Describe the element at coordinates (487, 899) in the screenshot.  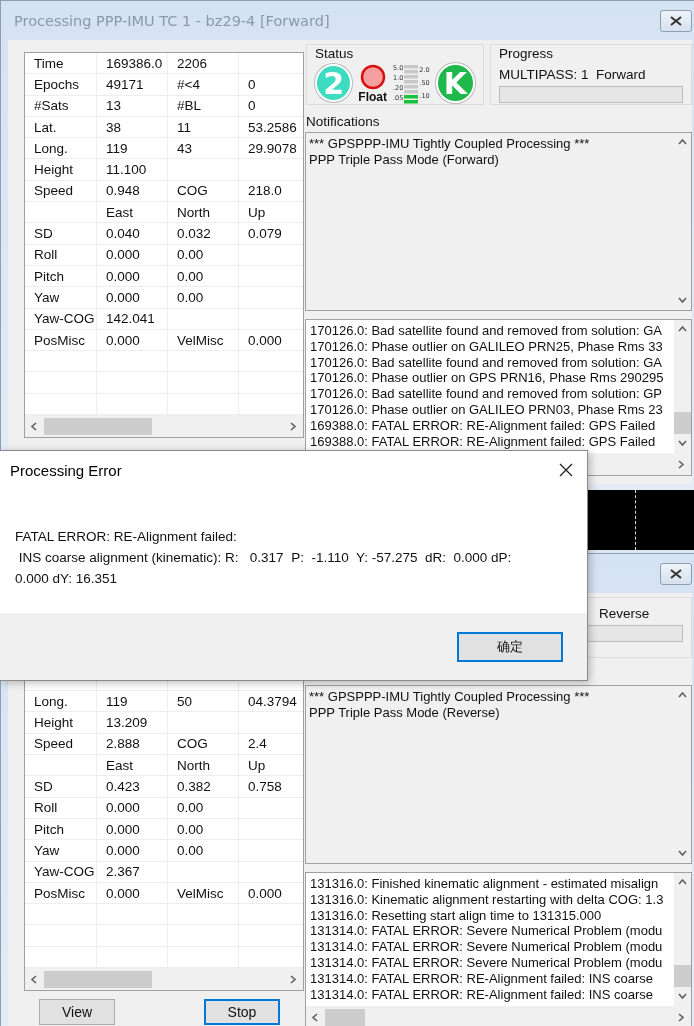
I see `log-line: 131316.0: Kinematic alignment restarting with delta COG: 1.3` at that location.